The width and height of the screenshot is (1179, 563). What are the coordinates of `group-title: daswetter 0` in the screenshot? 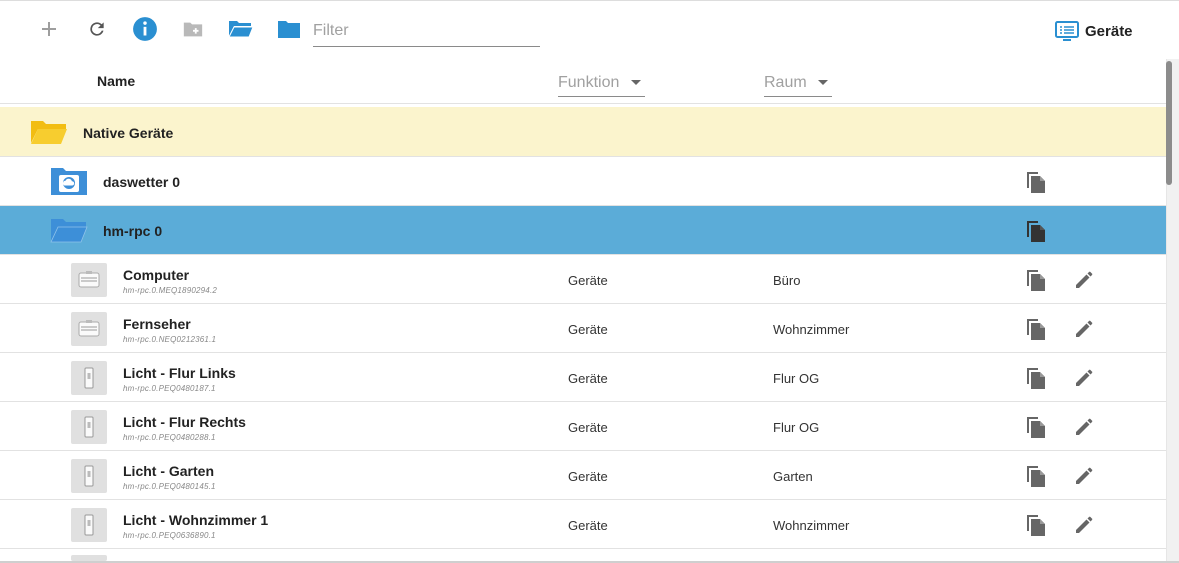 It's located at (142, 182).